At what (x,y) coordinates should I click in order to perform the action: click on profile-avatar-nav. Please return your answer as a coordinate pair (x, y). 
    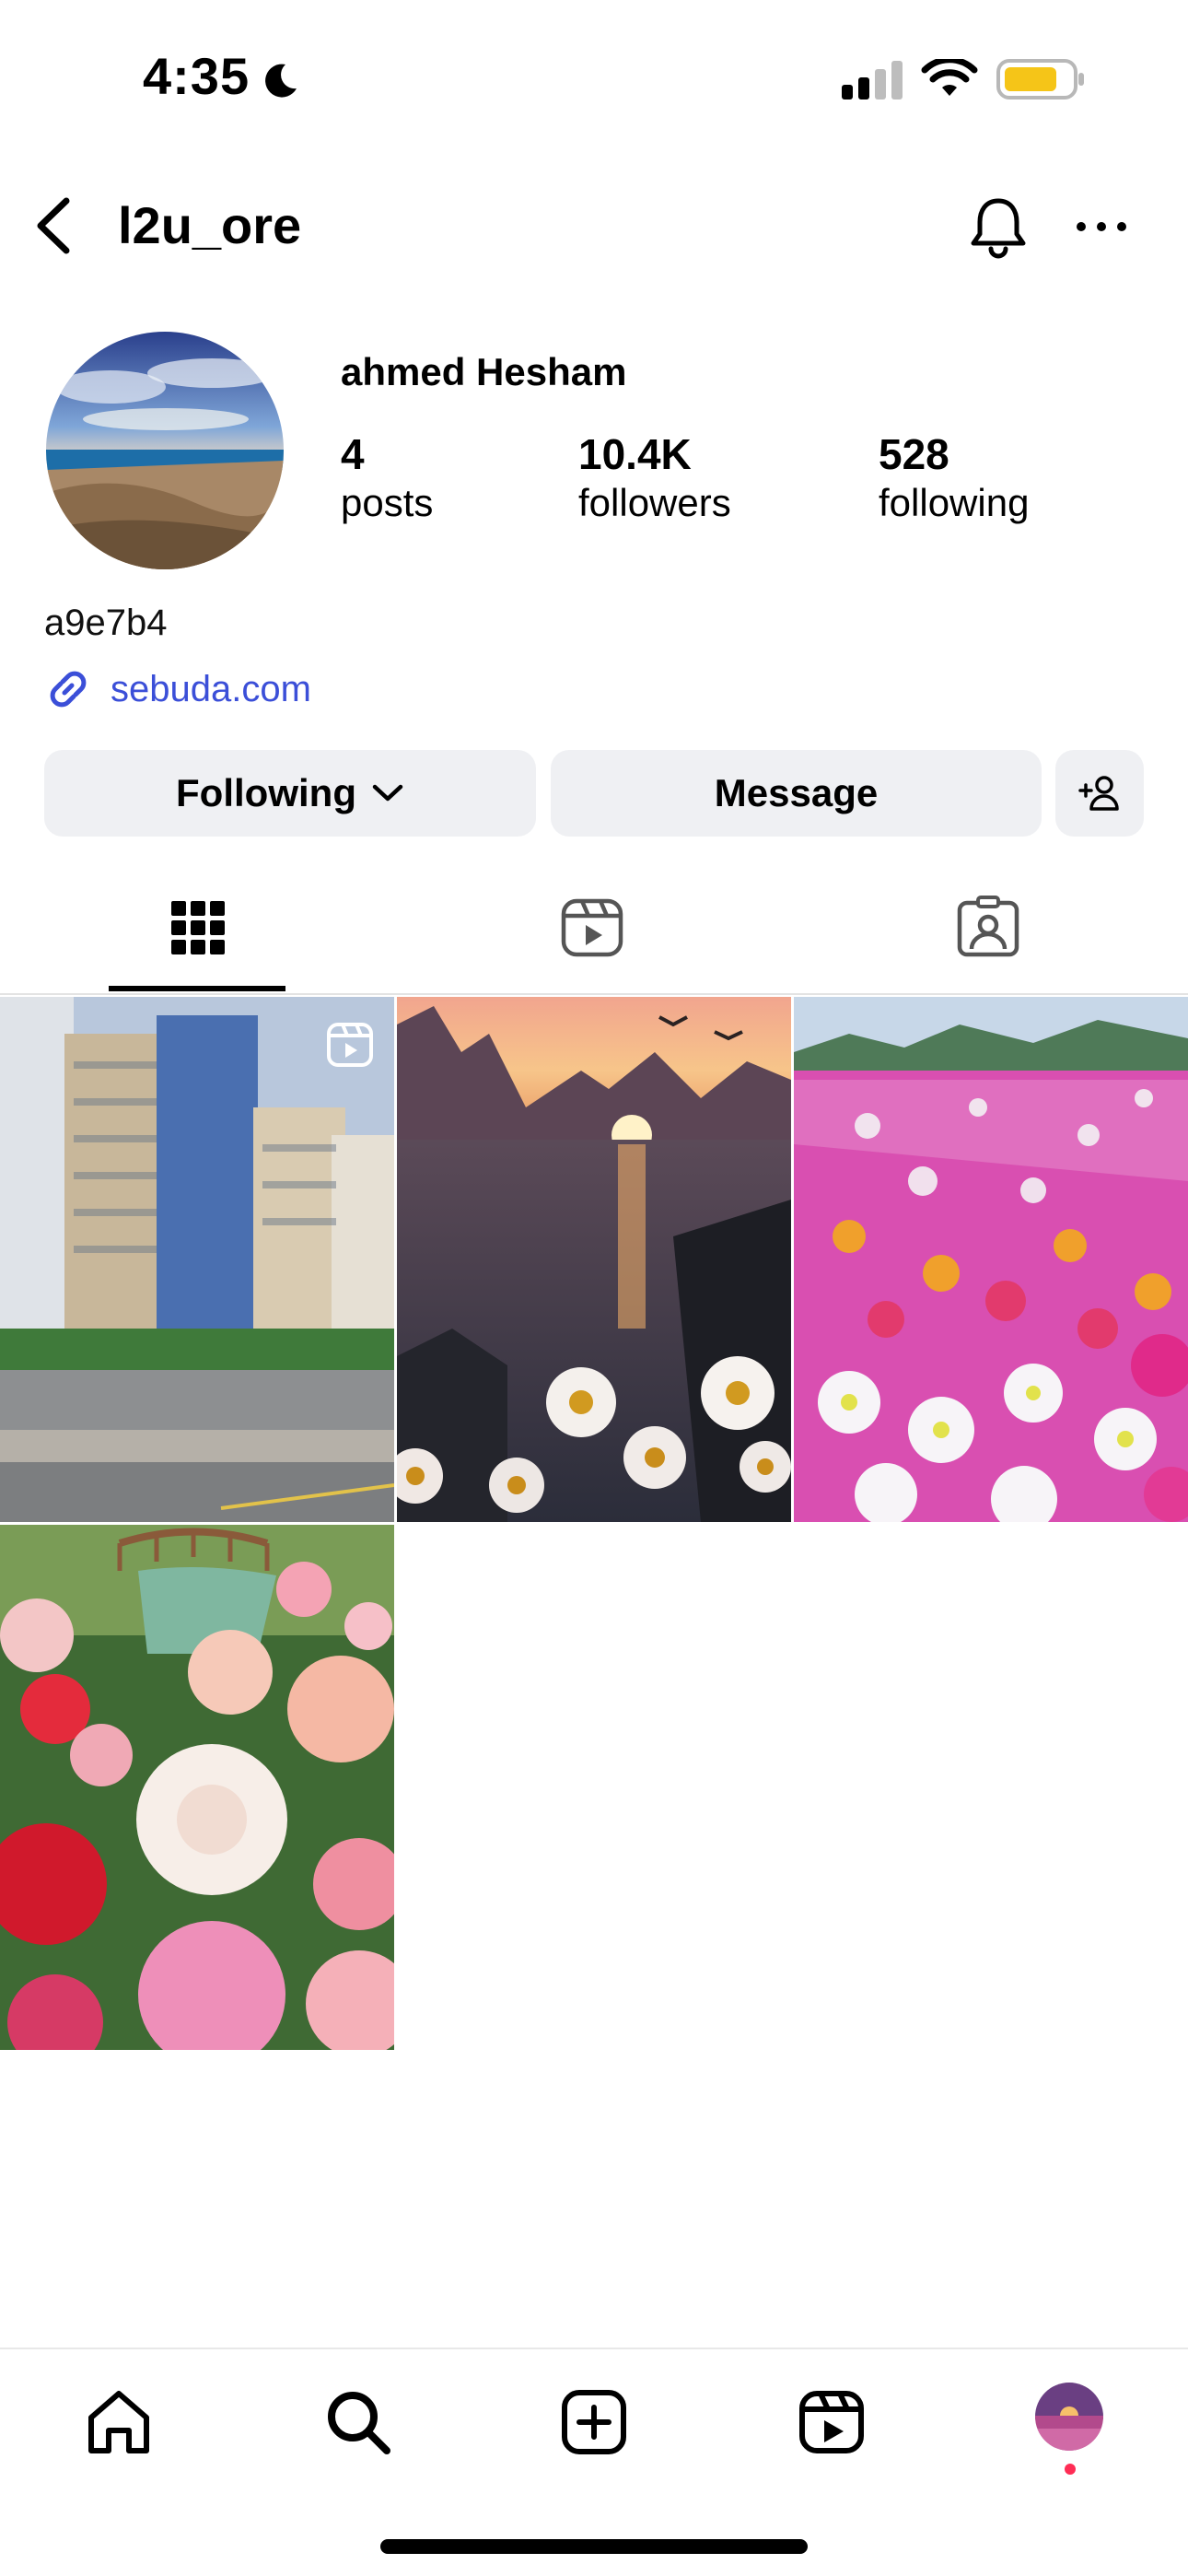
    Looking at the image, I should click on (1069, 2417).